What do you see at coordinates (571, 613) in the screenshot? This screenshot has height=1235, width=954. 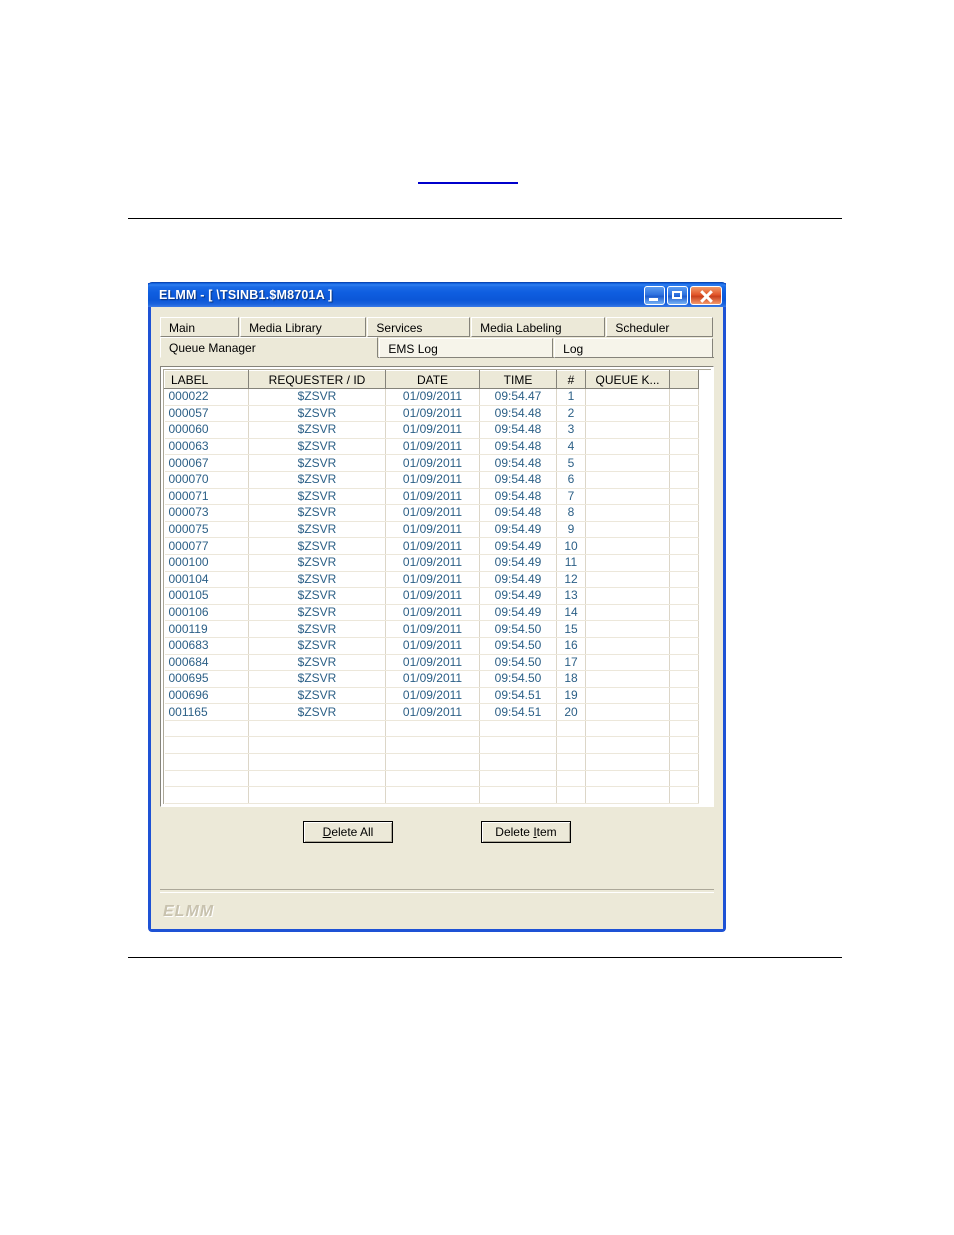 I see `cell-num: 14` at bounding box center [571, 613].